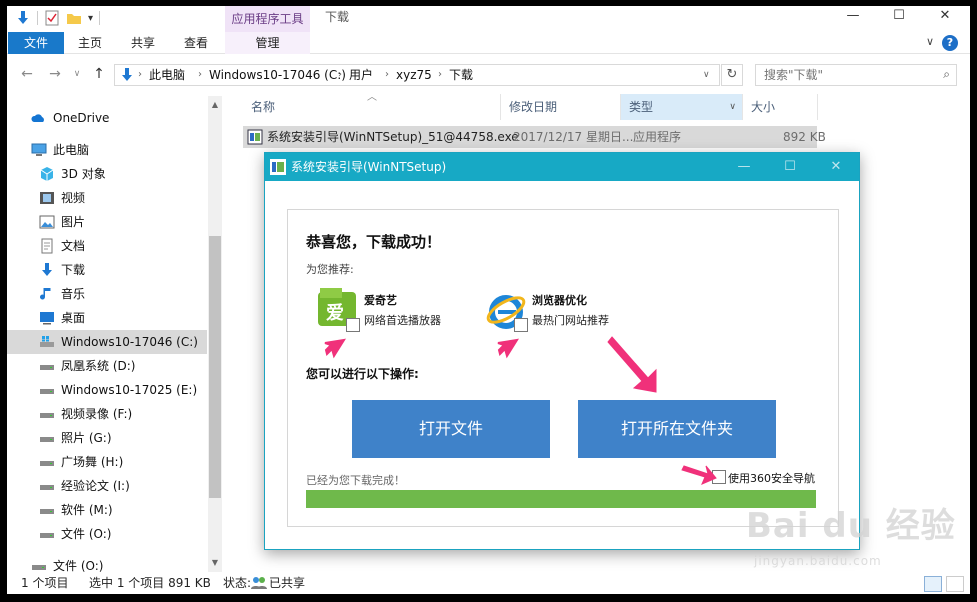  I want to click on window-title: 下载, so click(337, 17).